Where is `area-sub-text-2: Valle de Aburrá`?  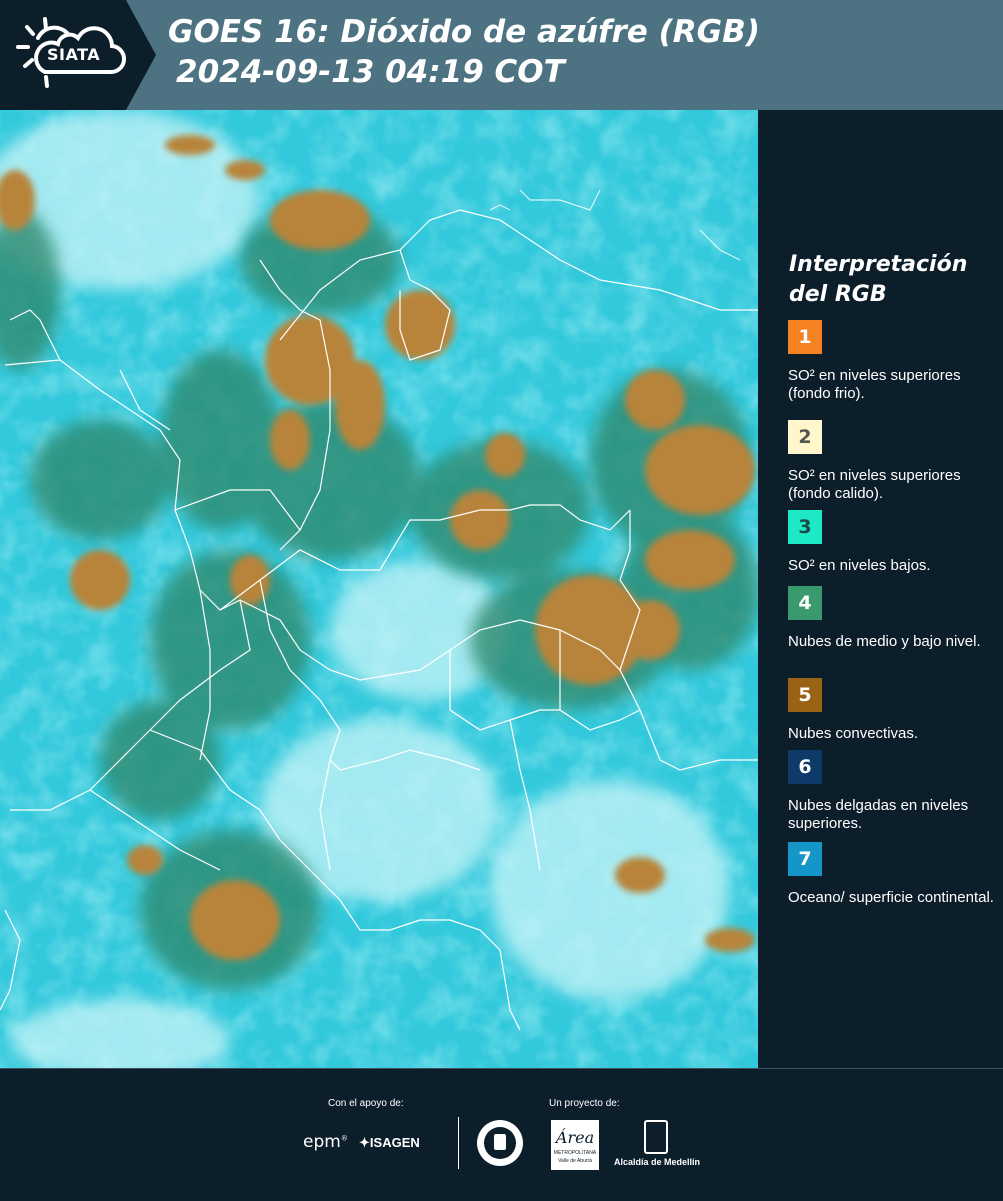 area-sub-text-2: Valle de Aburrá is located at coordinates (575, 1161).